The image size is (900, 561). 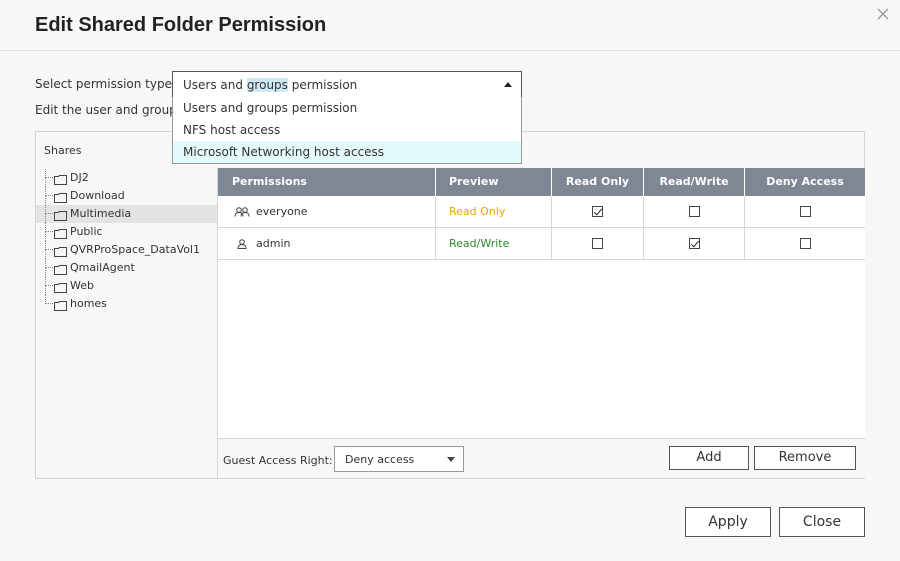 What do you see at coordinates (347, 152) in the screenshot?
I see `option-microsoft-networking: Microsoft Networking host access` at bounding box center [347, 152].